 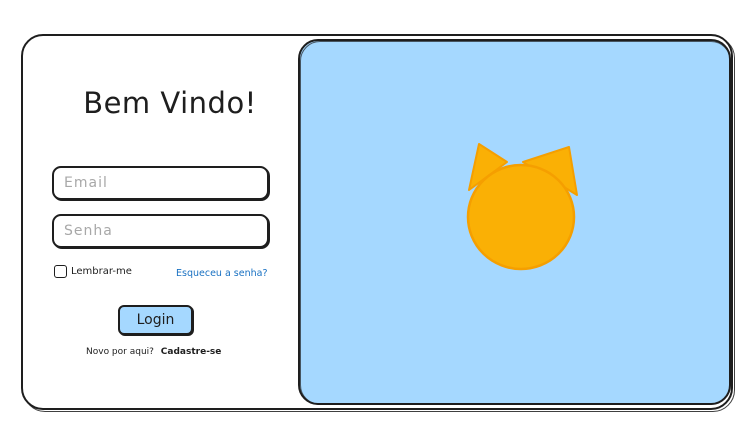 I want to click on remember-me: Lembrar-me, so click(x=93, y=271).